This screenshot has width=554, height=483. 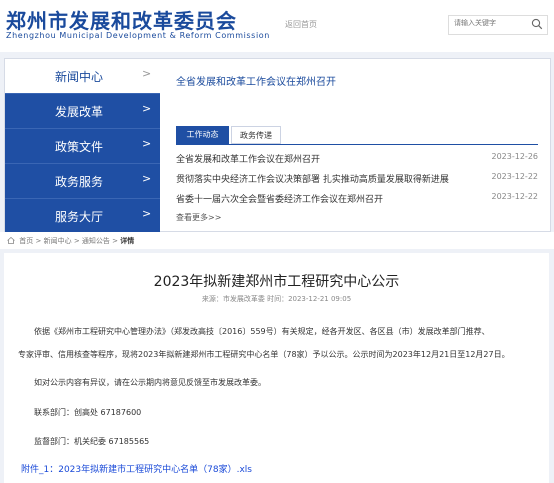 I want to click on news-title: 贯彻落实中央经济工作会议决策部署 扎实推动高质量发展取得新进展, so click(x=325, y=178).